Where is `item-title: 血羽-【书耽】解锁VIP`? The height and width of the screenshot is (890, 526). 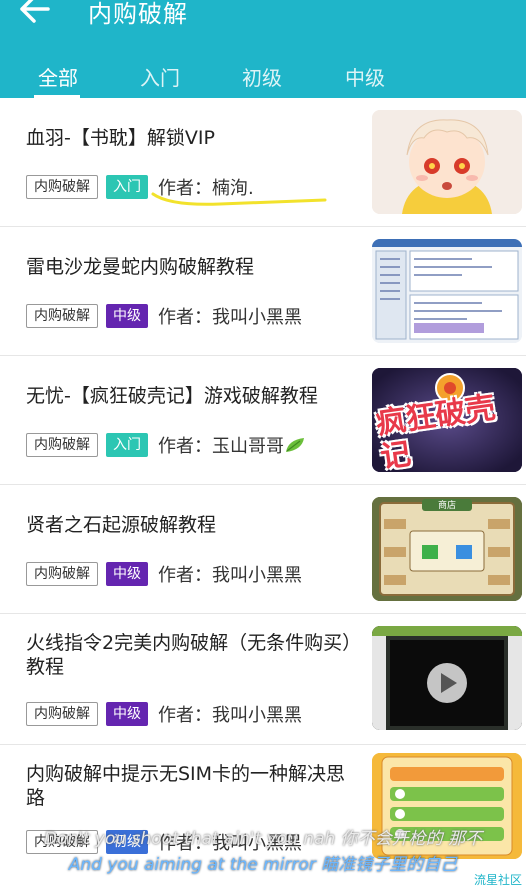 item-title: 血羽-【书耽】解锁VIP is located at coordinates (120, 138).